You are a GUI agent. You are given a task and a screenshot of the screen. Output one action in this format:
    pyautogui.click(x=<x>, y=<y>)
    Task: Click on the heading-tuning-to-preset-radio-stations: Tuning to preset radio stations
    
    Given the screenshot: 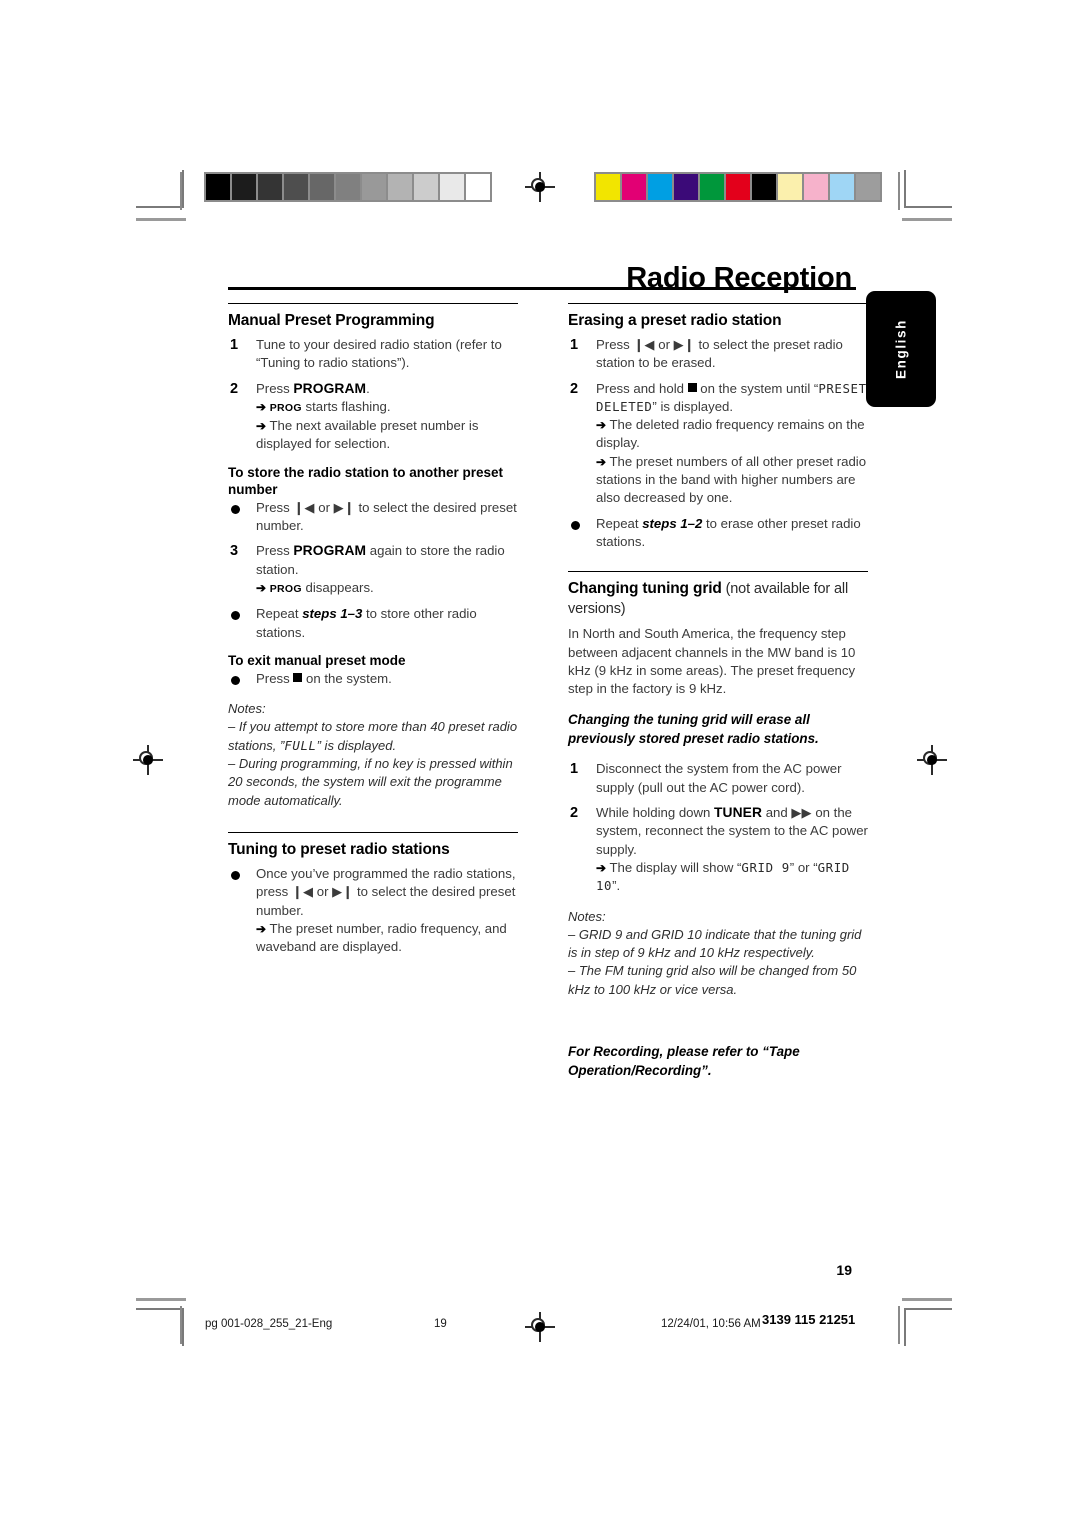 What is the action you would take?
    pyautogui.click(x=339, y=849)
    